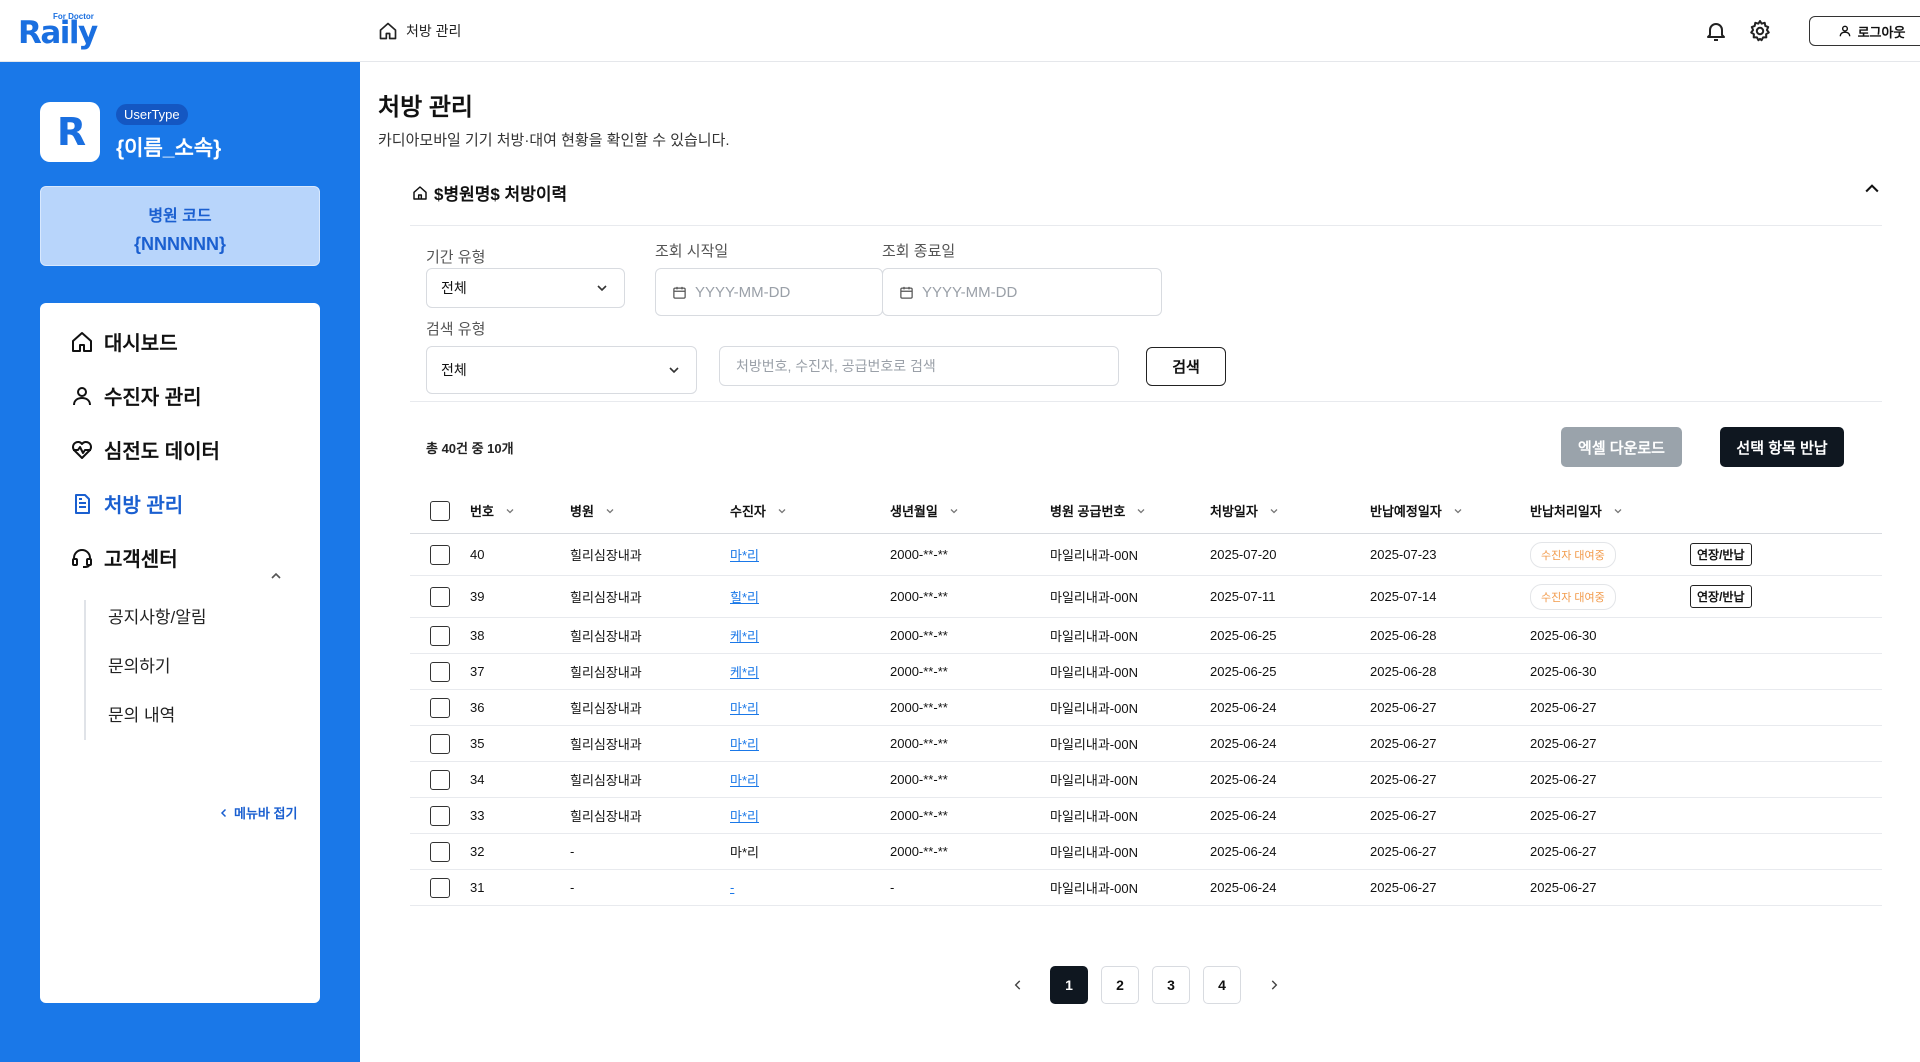 The image size is (1920, 1062). Describe the element at coordinates (144, 506) in the screenshot. I see `sidebar-item-label: 처방 관리` at that location.